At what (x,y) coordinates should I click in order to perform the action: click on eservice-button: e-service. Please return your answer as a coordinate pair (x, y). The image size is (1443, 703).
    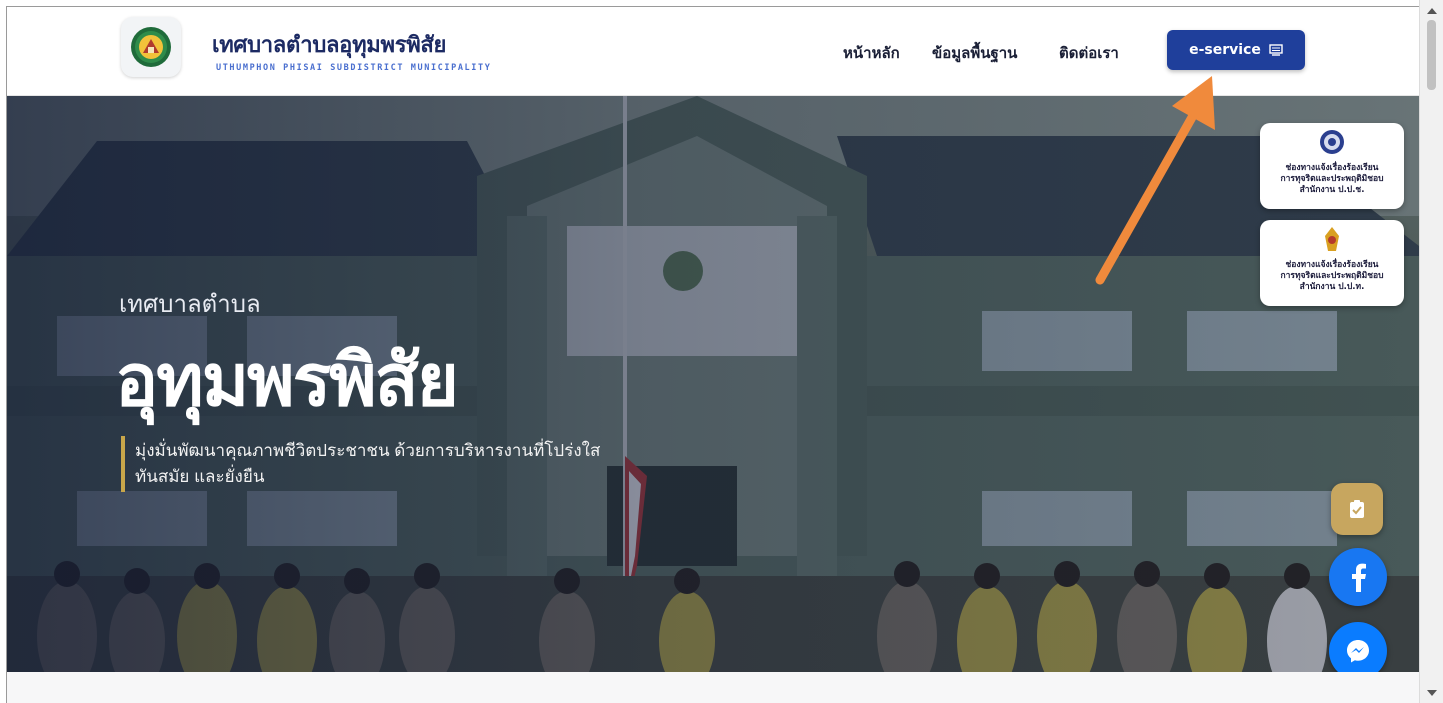
    Looking at the image, I should click on (1236, 50).